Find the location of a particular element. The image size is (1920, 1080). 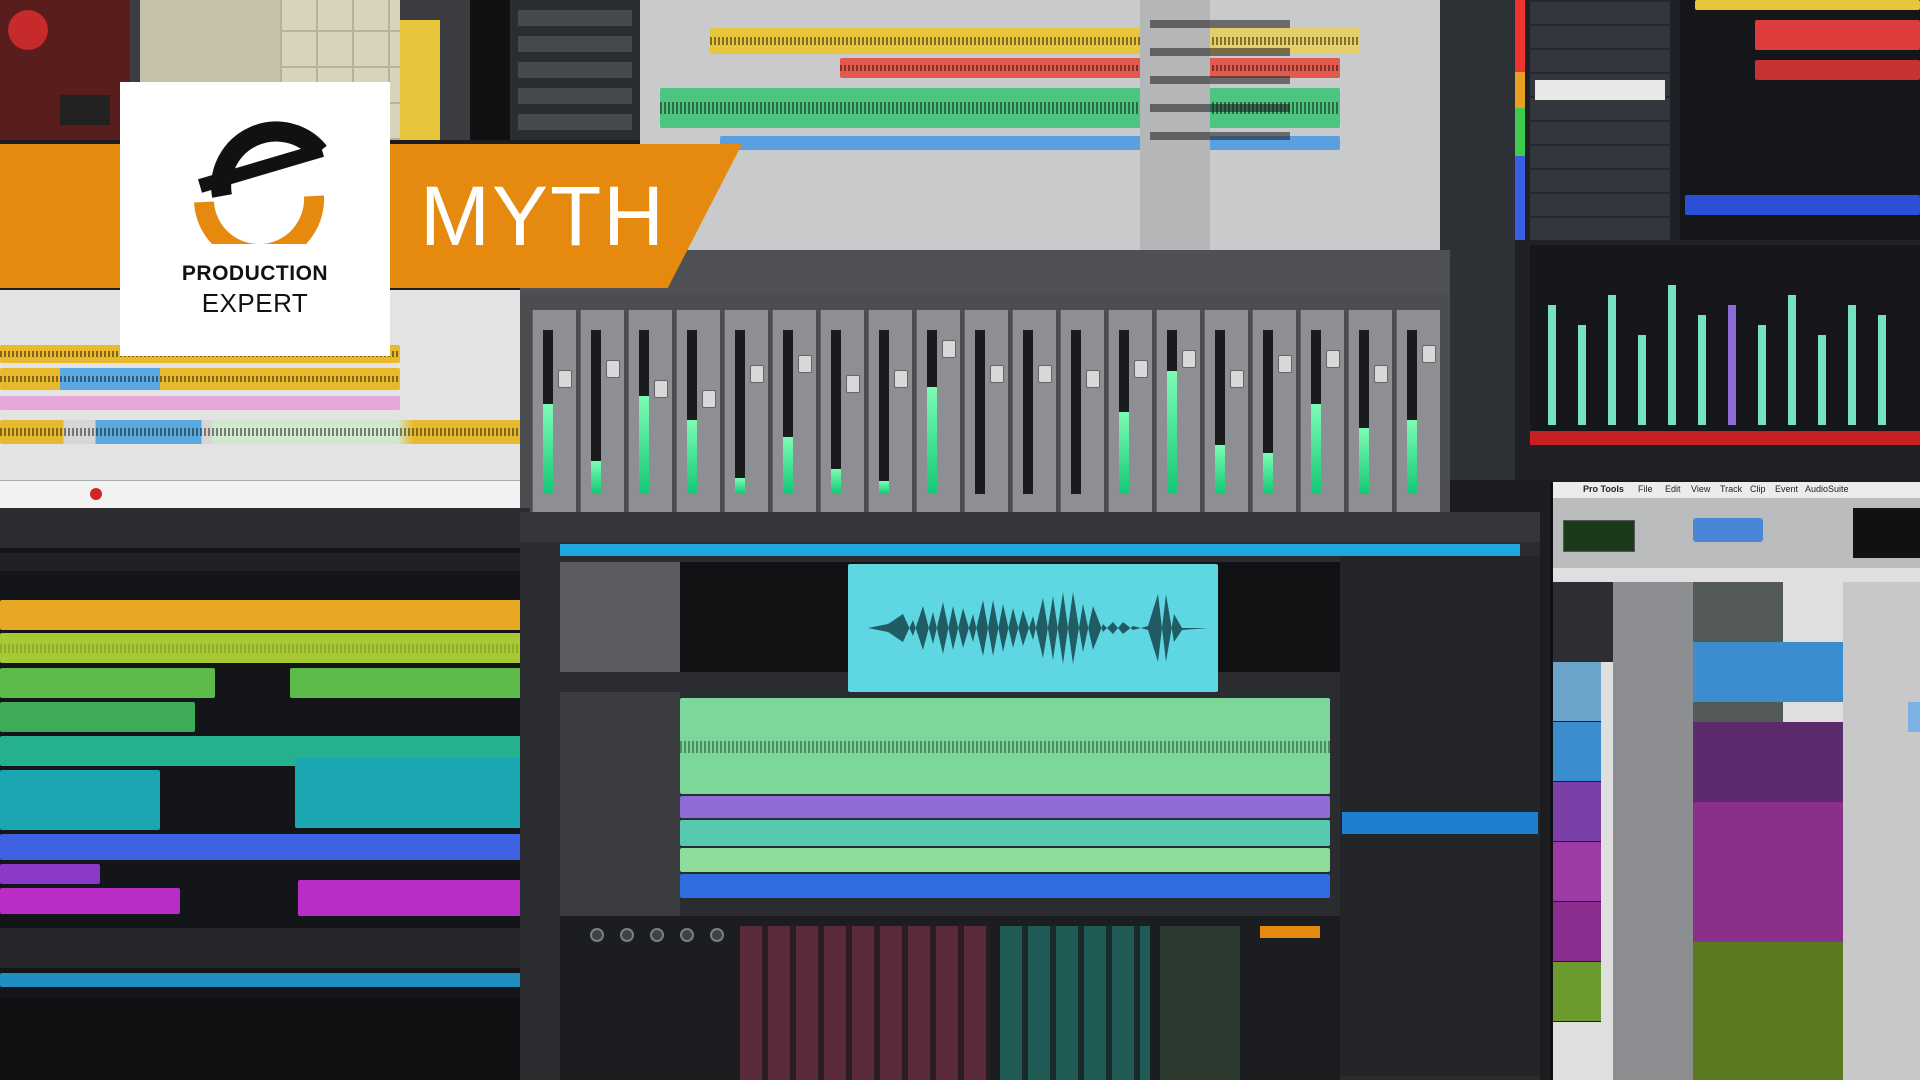

transport-bar-light is located at coordinates (265, 495).